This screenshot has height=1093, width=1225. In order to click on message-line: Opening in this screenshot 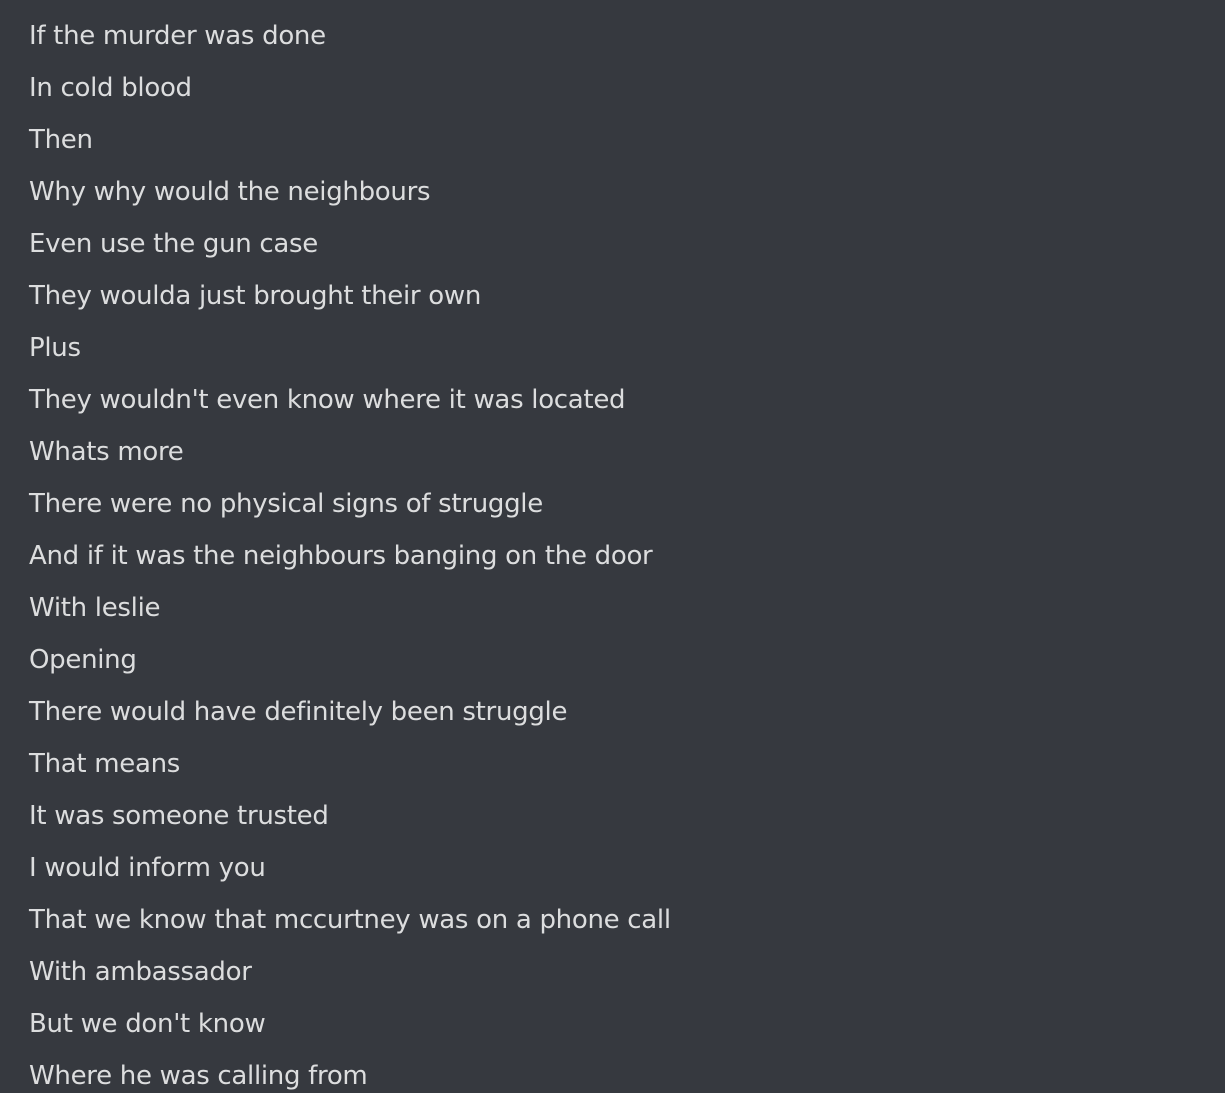, I will do `click(83, 660)`.